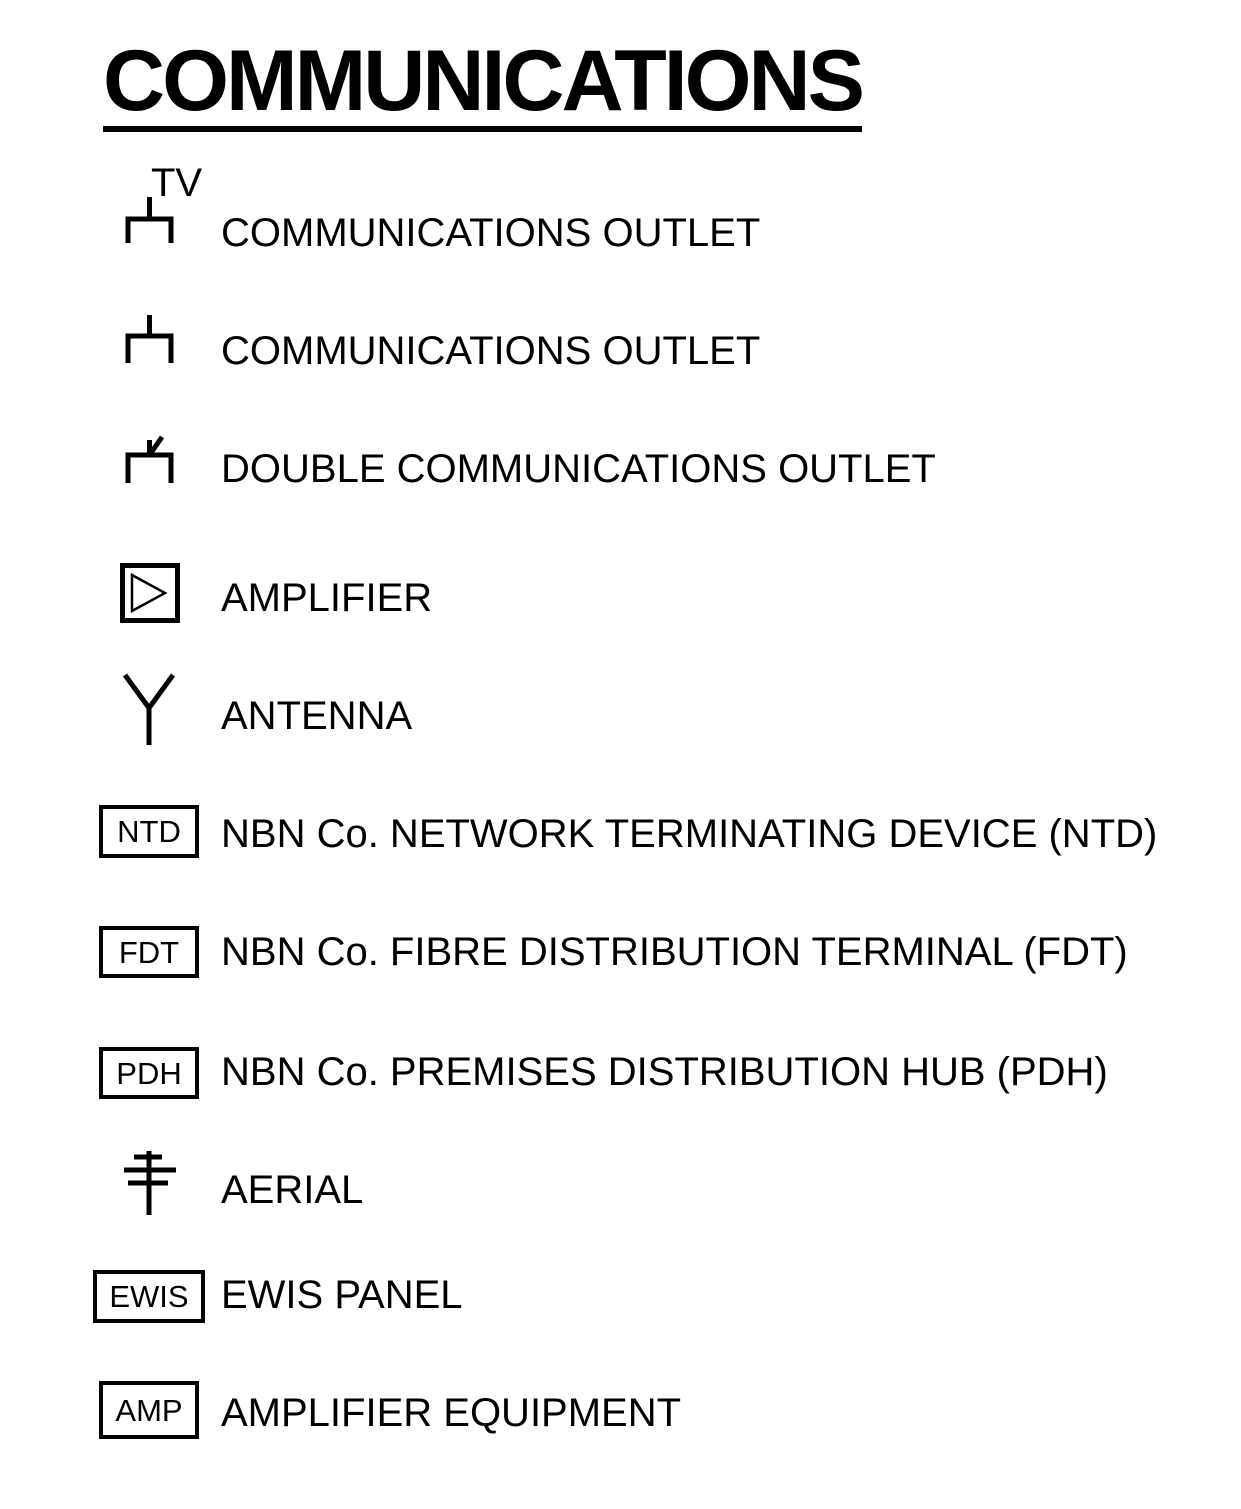  Describe the element at coordinates (342, 1295) in the screenshot. I see `legend-label-ewis: EWIS PANEL` at that location.